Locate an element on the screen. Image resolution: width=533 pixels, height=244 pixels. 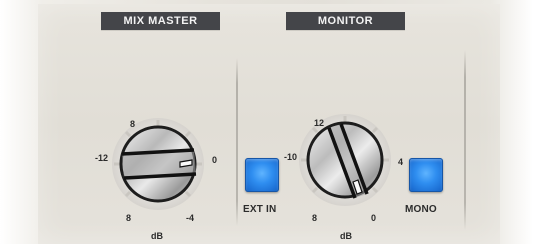
mix-master-scale-bottom-left: 8 is located at coordinates (129, 218).